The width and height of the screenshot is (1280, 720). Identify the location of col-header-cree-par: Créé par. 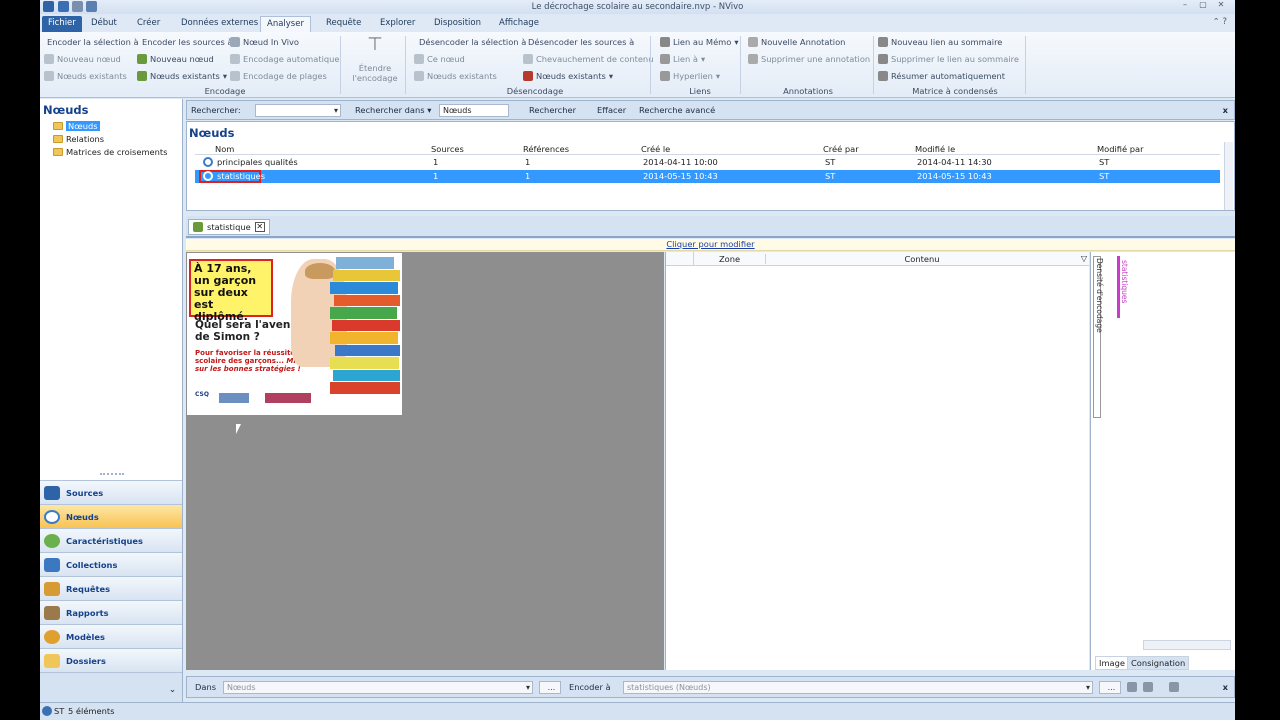
(841, 149).